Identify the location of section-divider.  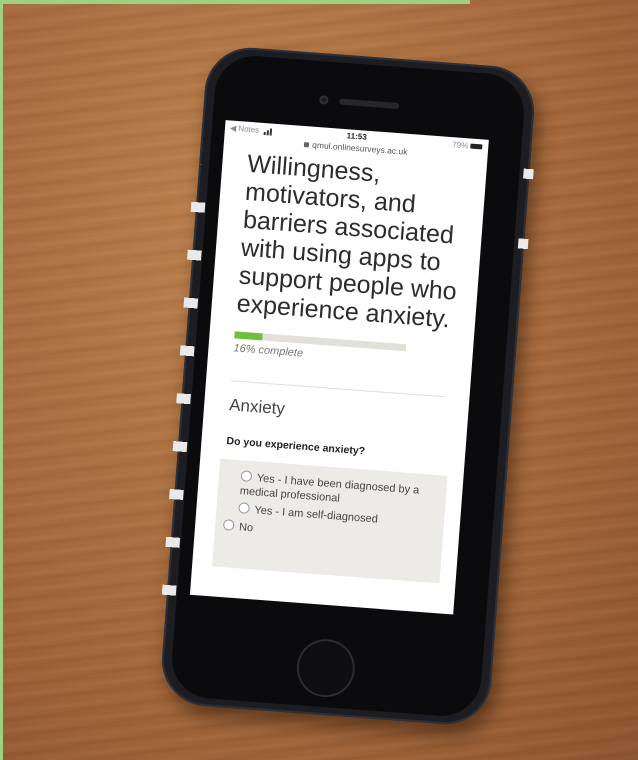
(338, 389).